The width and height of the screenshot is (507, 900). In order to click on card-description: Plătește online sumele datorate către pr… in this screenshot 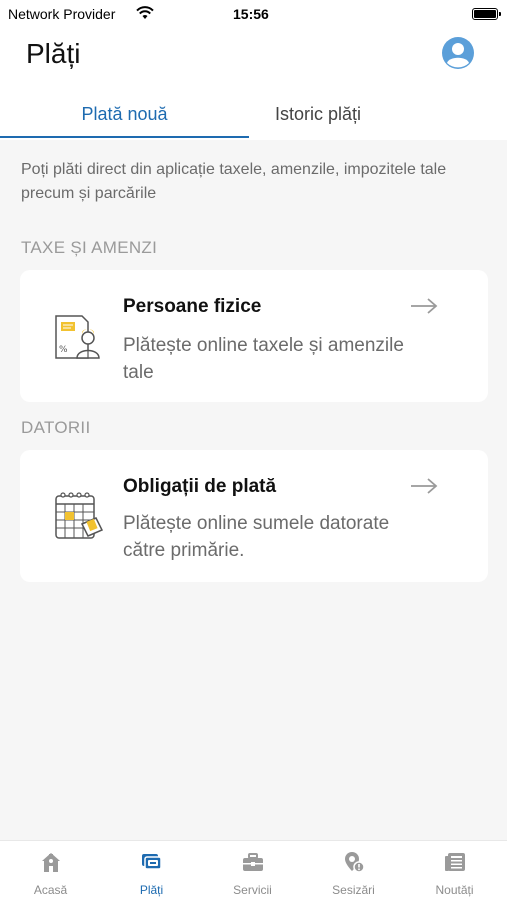, I will do `click(256, 537)`.